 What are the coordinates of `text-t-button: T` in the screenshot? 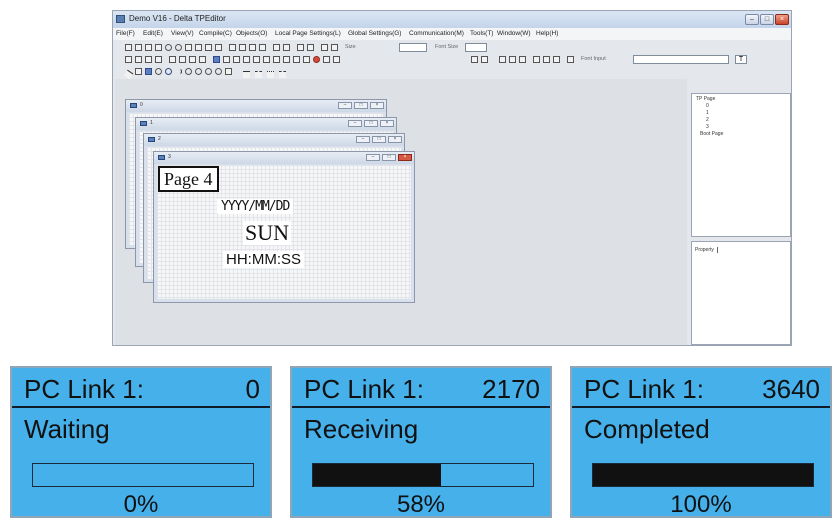 It's located at (741, 59).